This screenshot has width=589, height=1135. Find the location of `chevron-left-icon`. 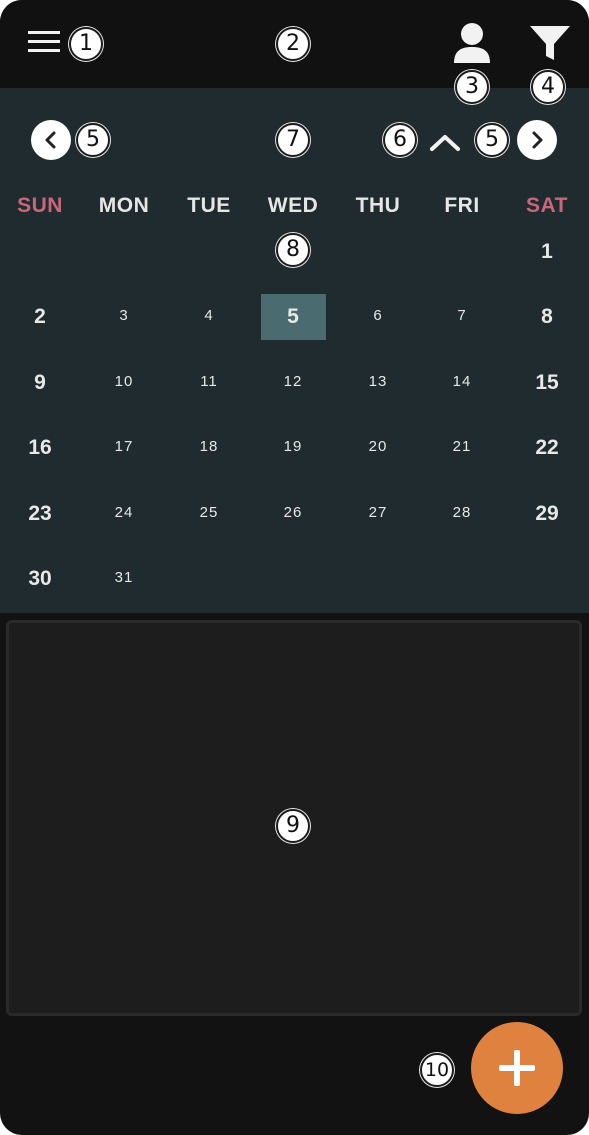

chevron-left-icon is located at coordinates (50, 140).